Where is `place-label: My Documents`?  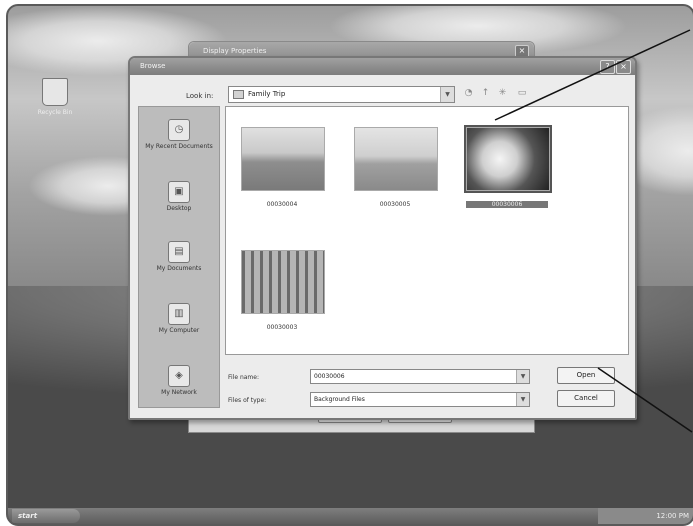
place-label: My Documents is located at coordinates (179, 268).